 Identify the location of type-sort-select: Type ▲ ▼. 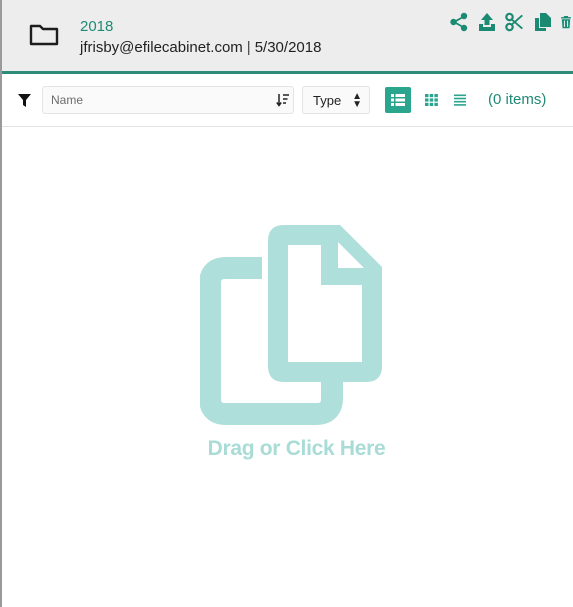
(336, 100).